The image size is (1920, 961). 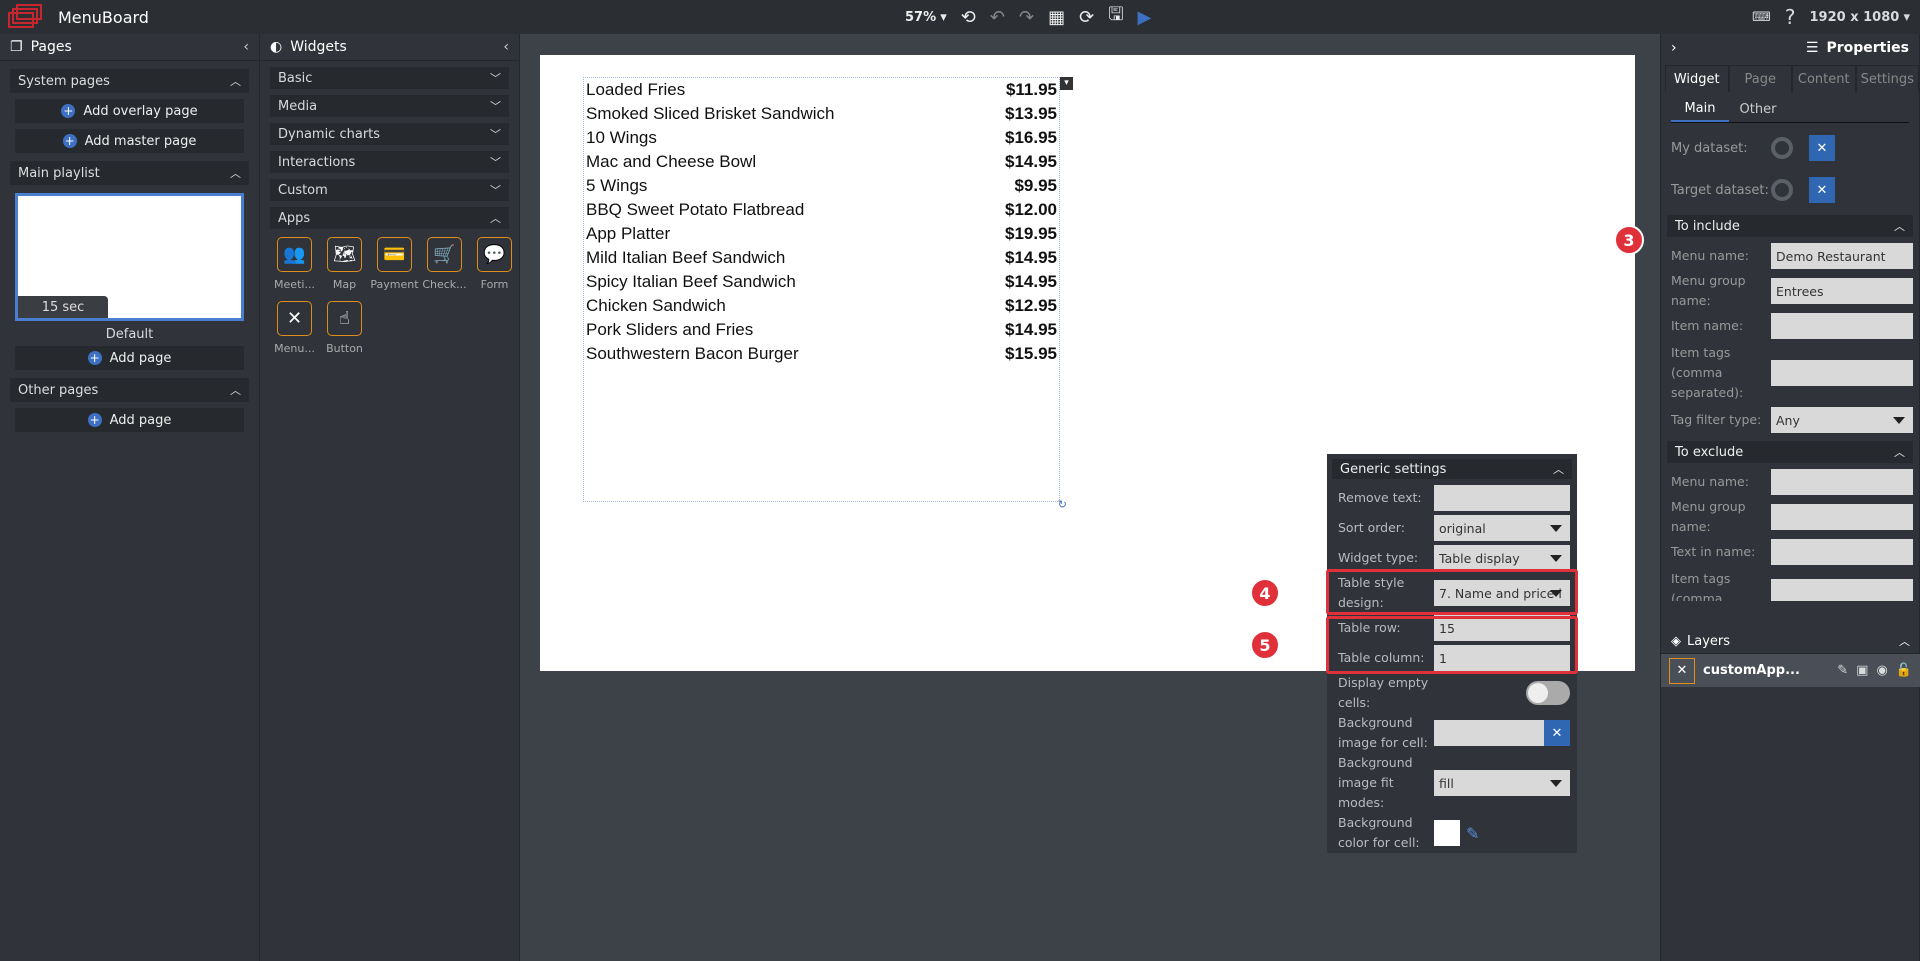 I want to click on undo-icon: ↶, so click(x=997, y=17).